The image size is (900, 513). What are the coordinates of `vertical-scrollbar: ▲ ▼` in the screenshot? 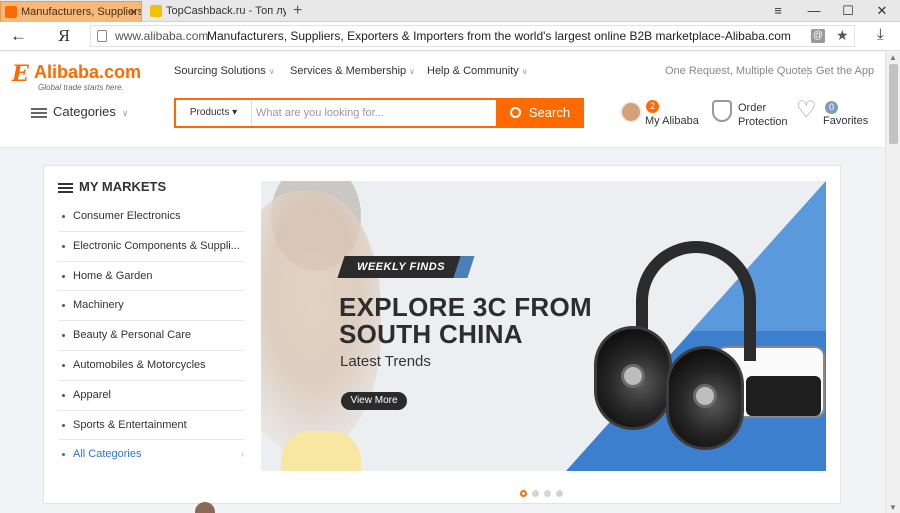 It's located at (892, 282).